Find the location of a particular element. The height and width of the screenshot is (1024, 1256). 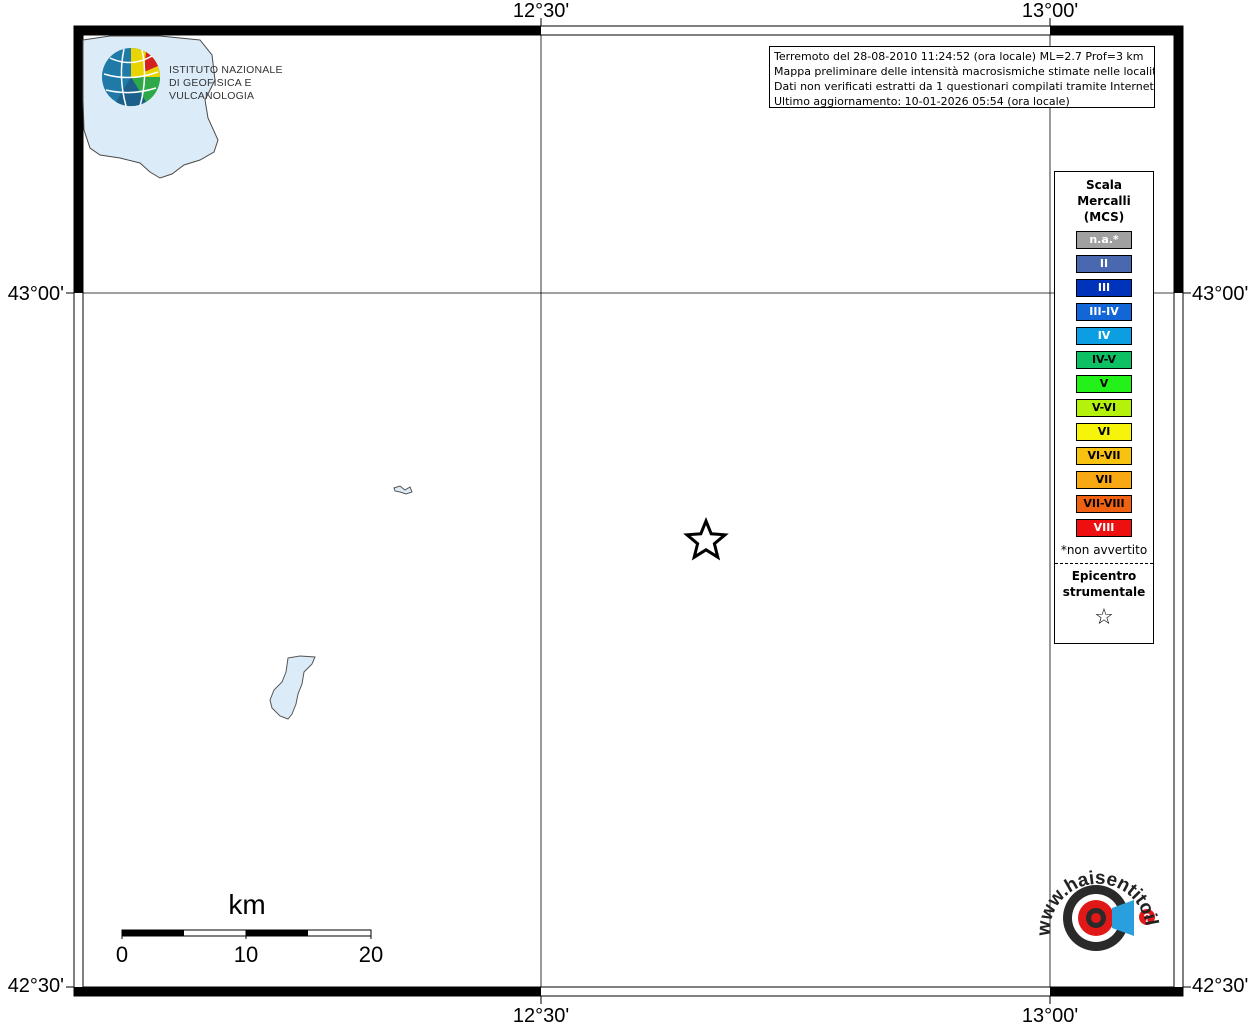

haisentito-logo-graphic: ? www.haisentitoilterremoto.it is located at coordinates (1098, 904).